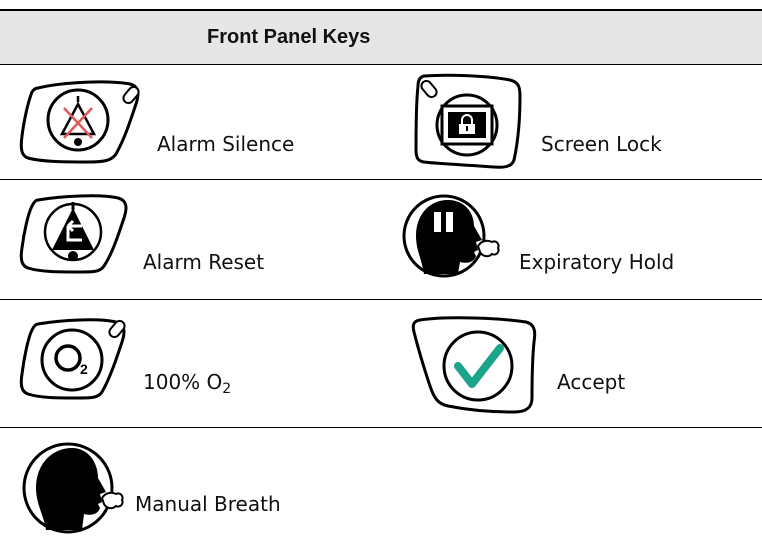 Image resolution: width=762 pixels, height=541 pixels. What do you see at coordinates (84, 369) in the screenshot?
I see `svg-text: 2` at bounding box center [84, 369].